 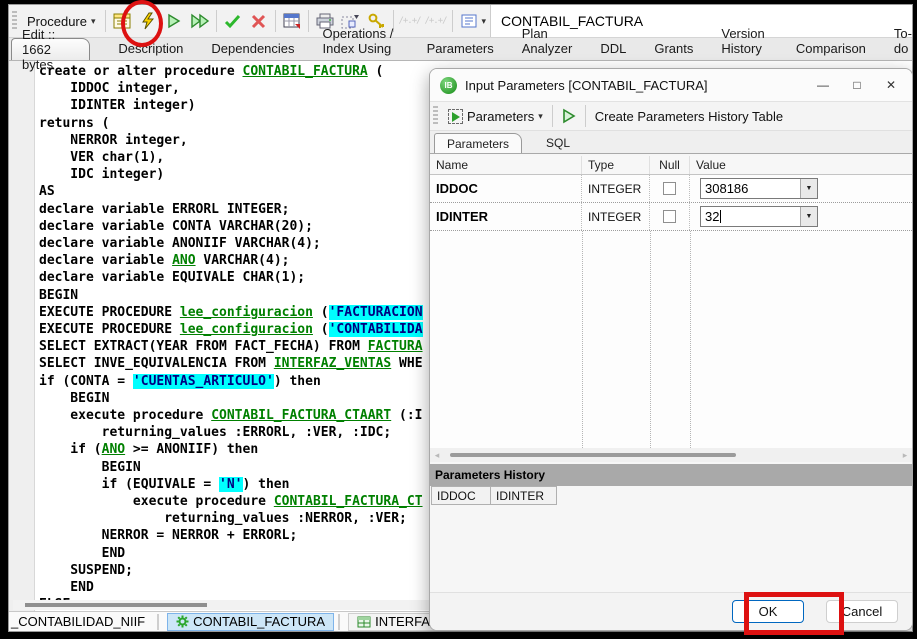 I want to click on combo-arrow-icon: ▼, so click(x=809, y=188).